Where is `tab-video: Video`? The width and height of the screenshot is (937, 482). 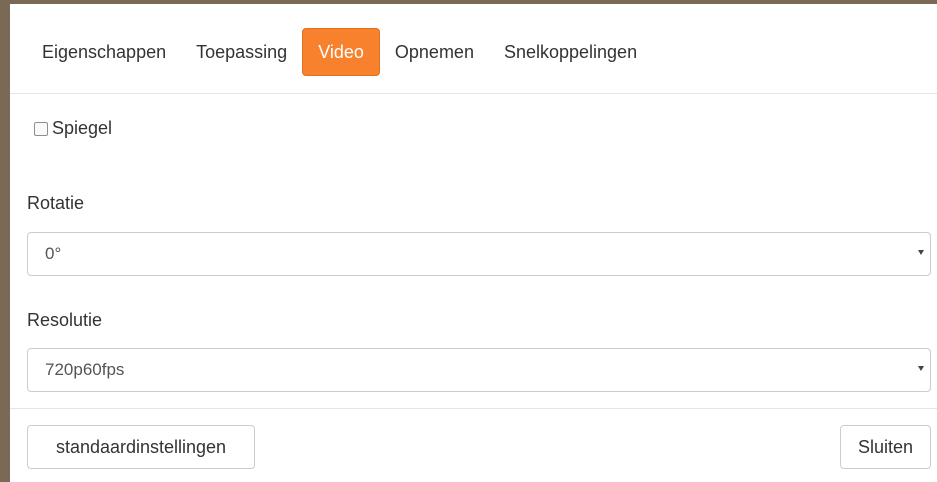
tab-video: Video is located at coordinates (341, 52).